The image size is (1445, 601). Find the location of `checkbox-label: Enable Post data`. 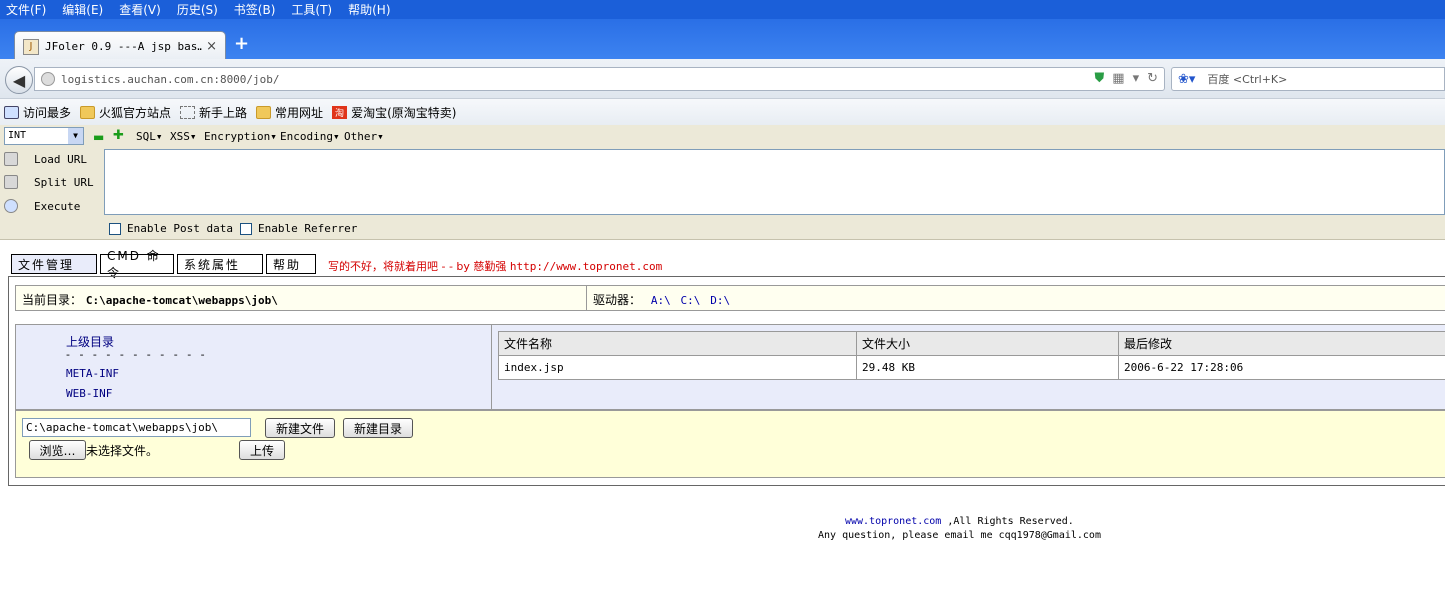

checkbox-label: Enable Post data is located at coordinates (180, 228).